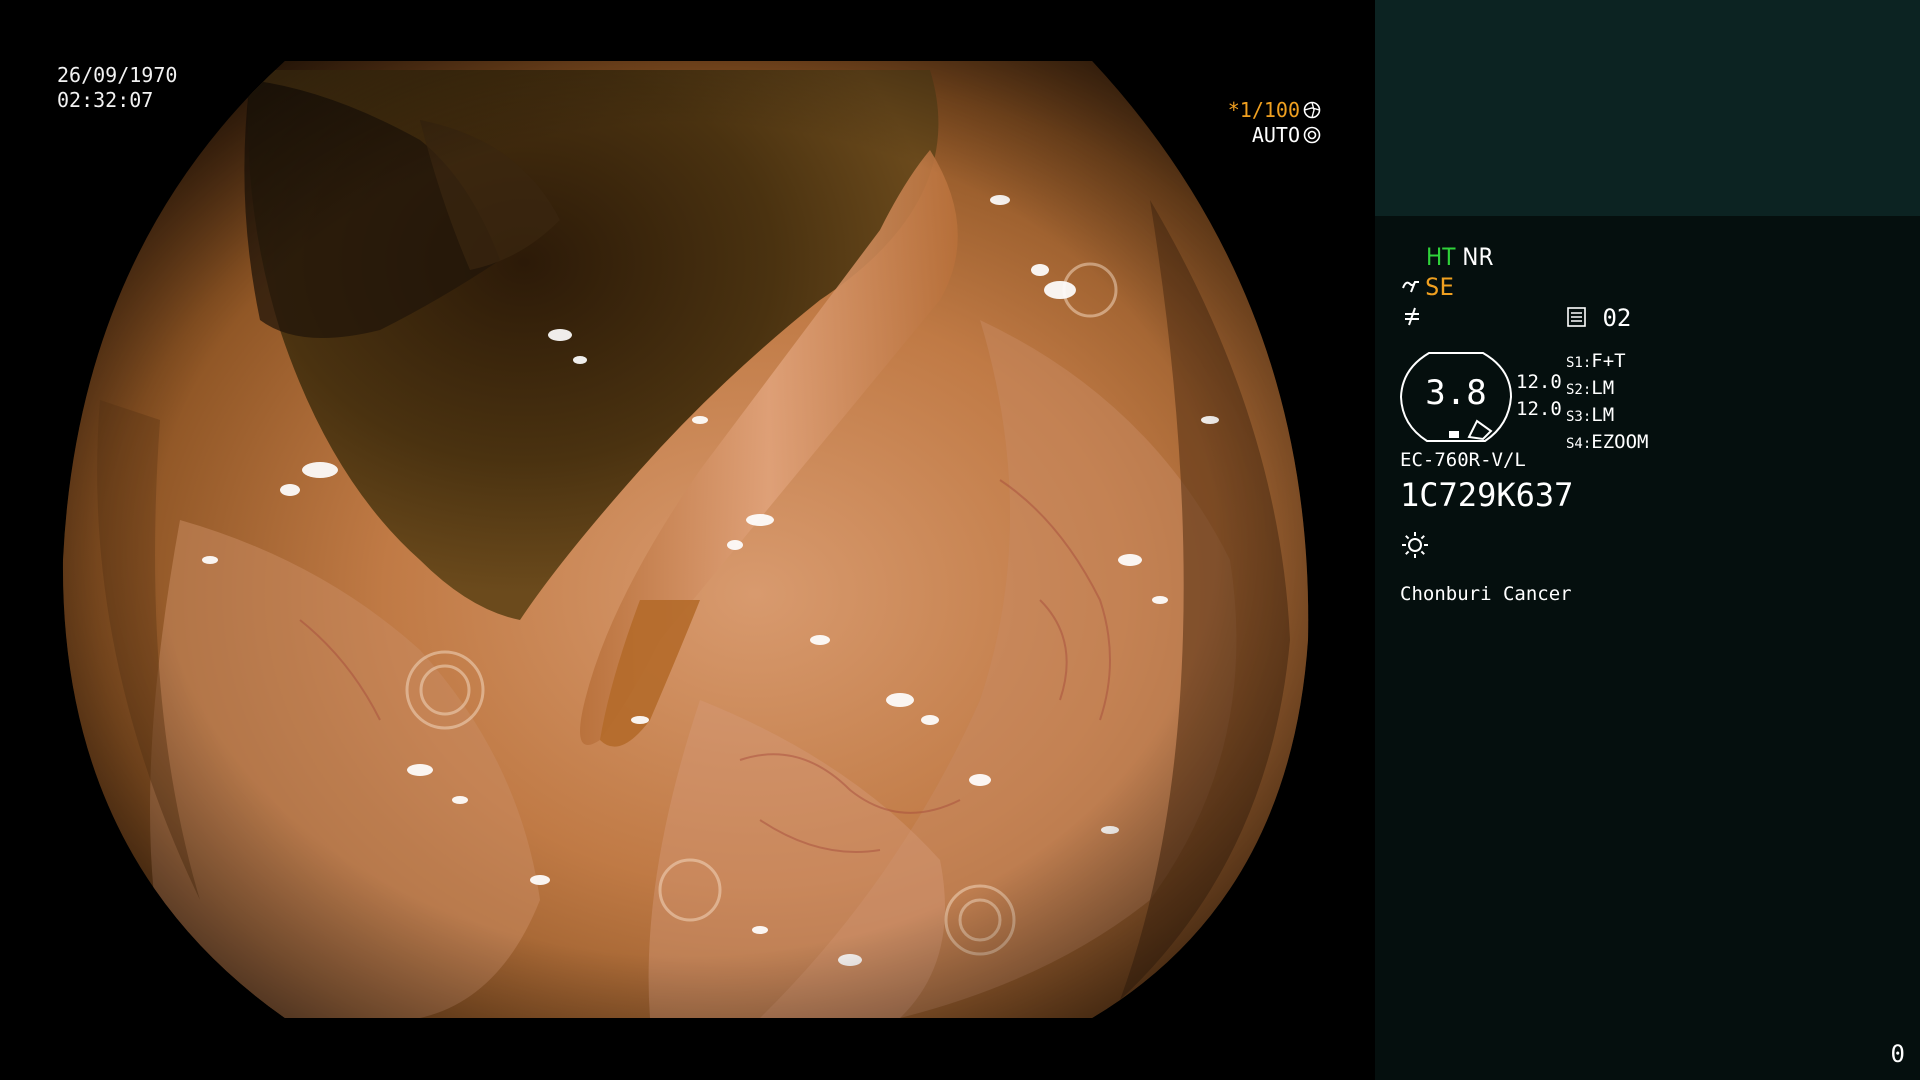 The height and width of the screenshot is (1080, 1920). I want to click on switch-key: S1:, so click(1579, 363).